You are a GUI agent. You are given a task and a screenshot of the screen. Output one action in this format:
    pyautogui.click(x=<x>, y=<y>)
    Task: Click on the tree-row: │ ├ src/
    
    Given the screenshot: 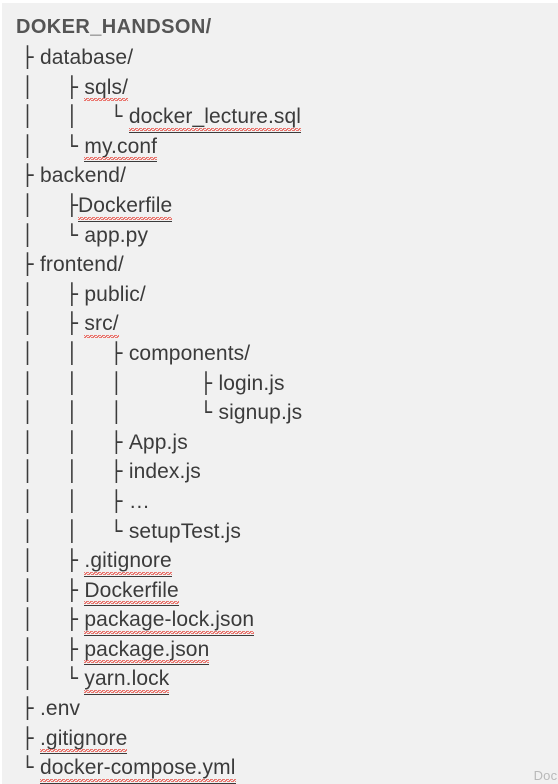 What is the action you would take?
    pyautogui.click(x=280, y=324)
    